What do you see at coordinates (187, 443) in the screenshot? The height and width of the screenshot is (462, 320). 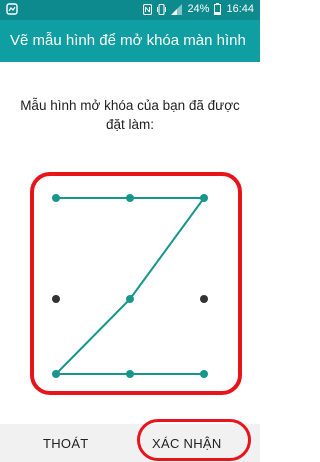 I see `confirm-button: XÁC NHẬN` at bounding box center [187, 443].